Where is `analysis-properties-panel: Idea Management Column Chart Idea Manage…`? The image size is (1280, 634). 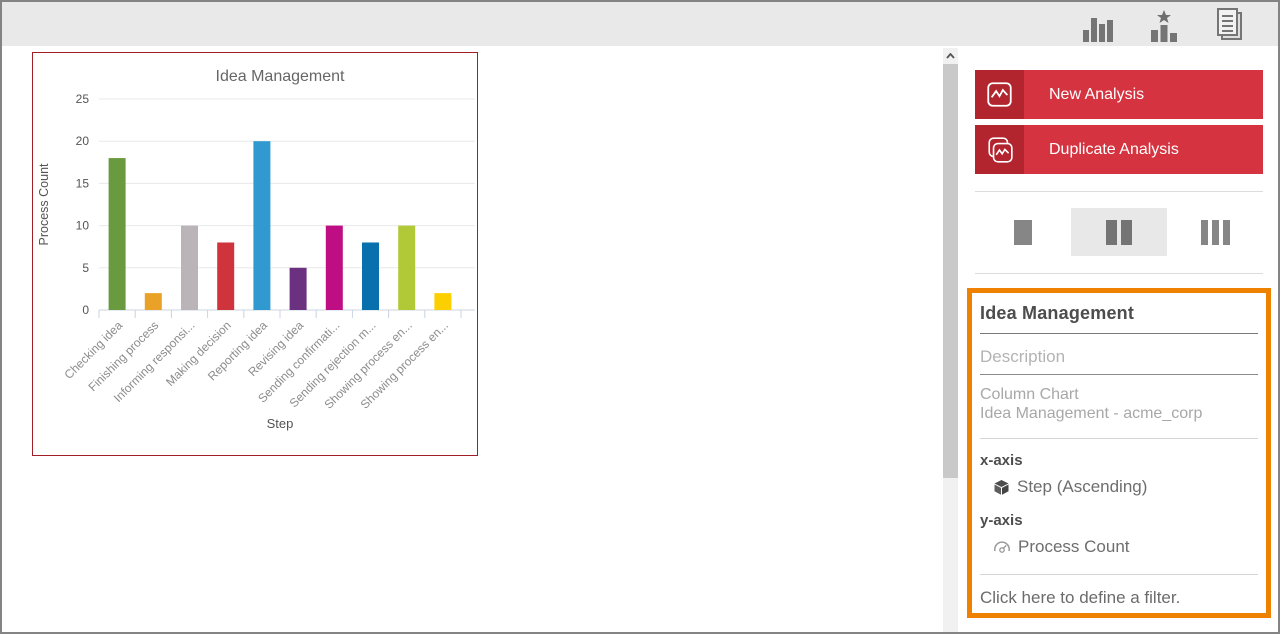
analysis-properties-panel: Idea Management Column Chart Idea Manage… is located at coordinates (1119, 453).